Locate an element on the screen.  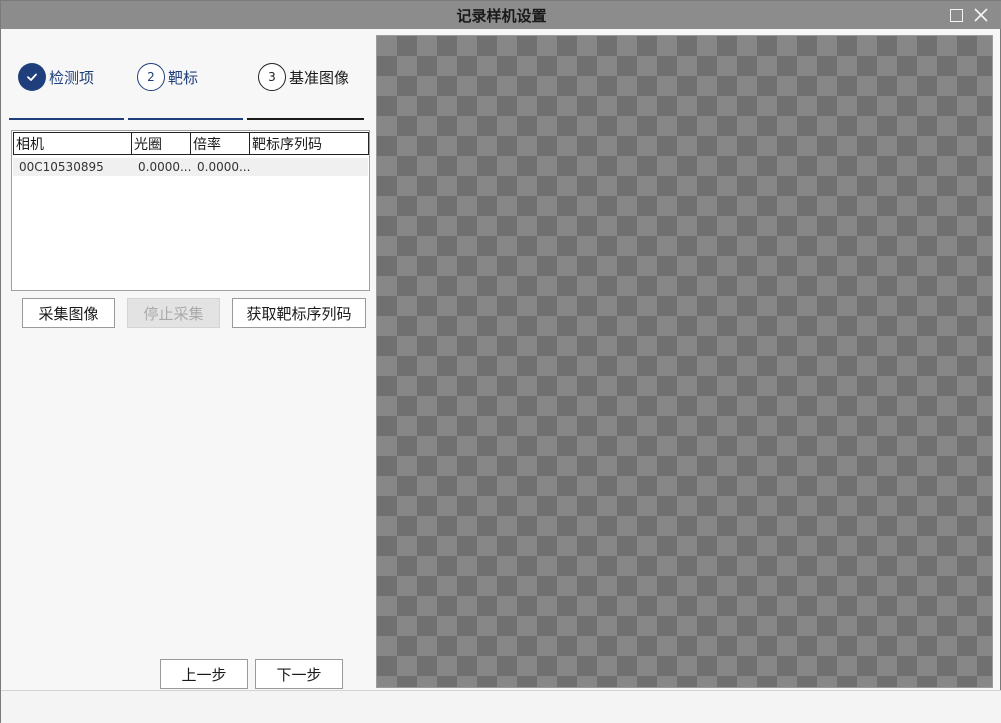
cell-target-serial is located at coordinates (309, 167).